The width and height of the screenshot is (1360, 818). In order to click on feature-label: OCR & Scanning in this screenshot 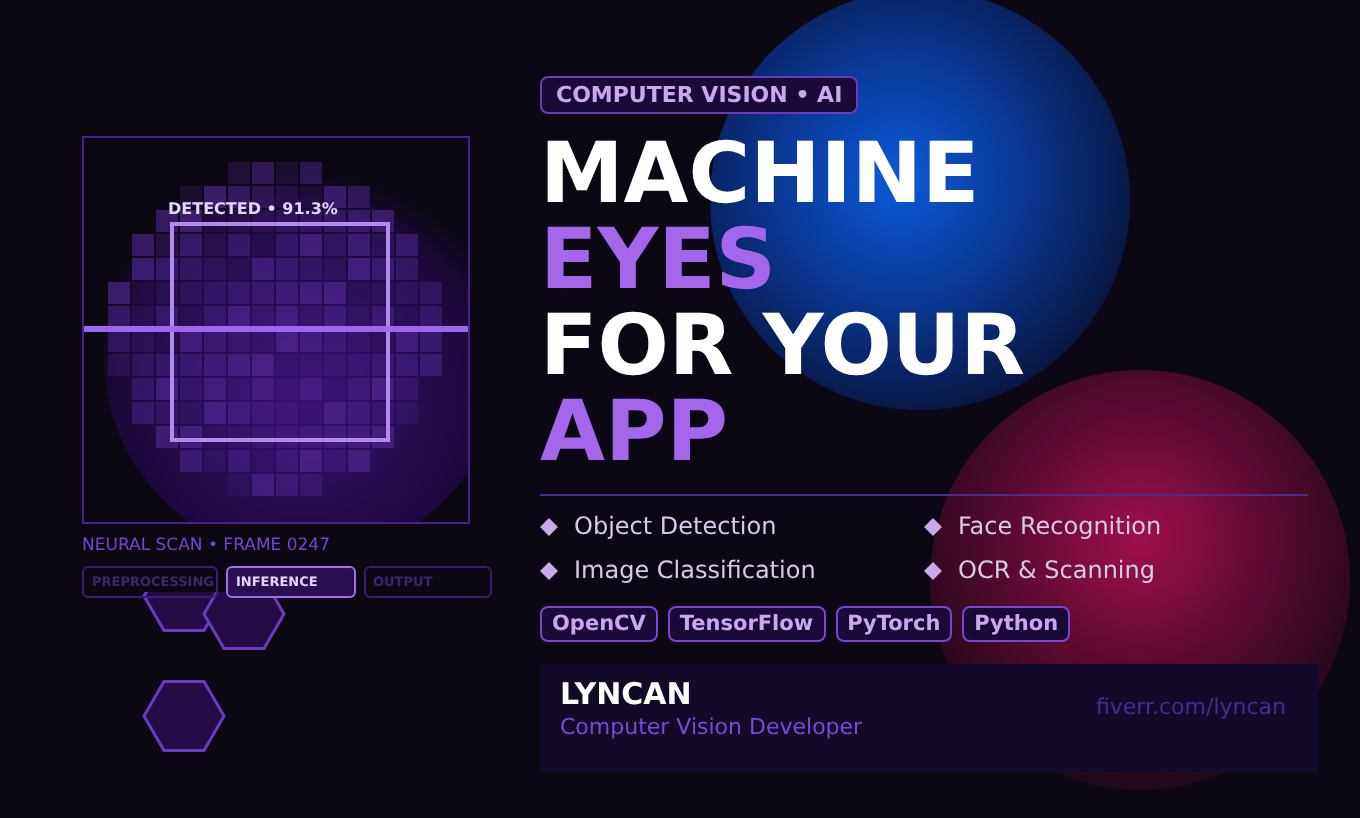, I will do `click(1056, 570)`.